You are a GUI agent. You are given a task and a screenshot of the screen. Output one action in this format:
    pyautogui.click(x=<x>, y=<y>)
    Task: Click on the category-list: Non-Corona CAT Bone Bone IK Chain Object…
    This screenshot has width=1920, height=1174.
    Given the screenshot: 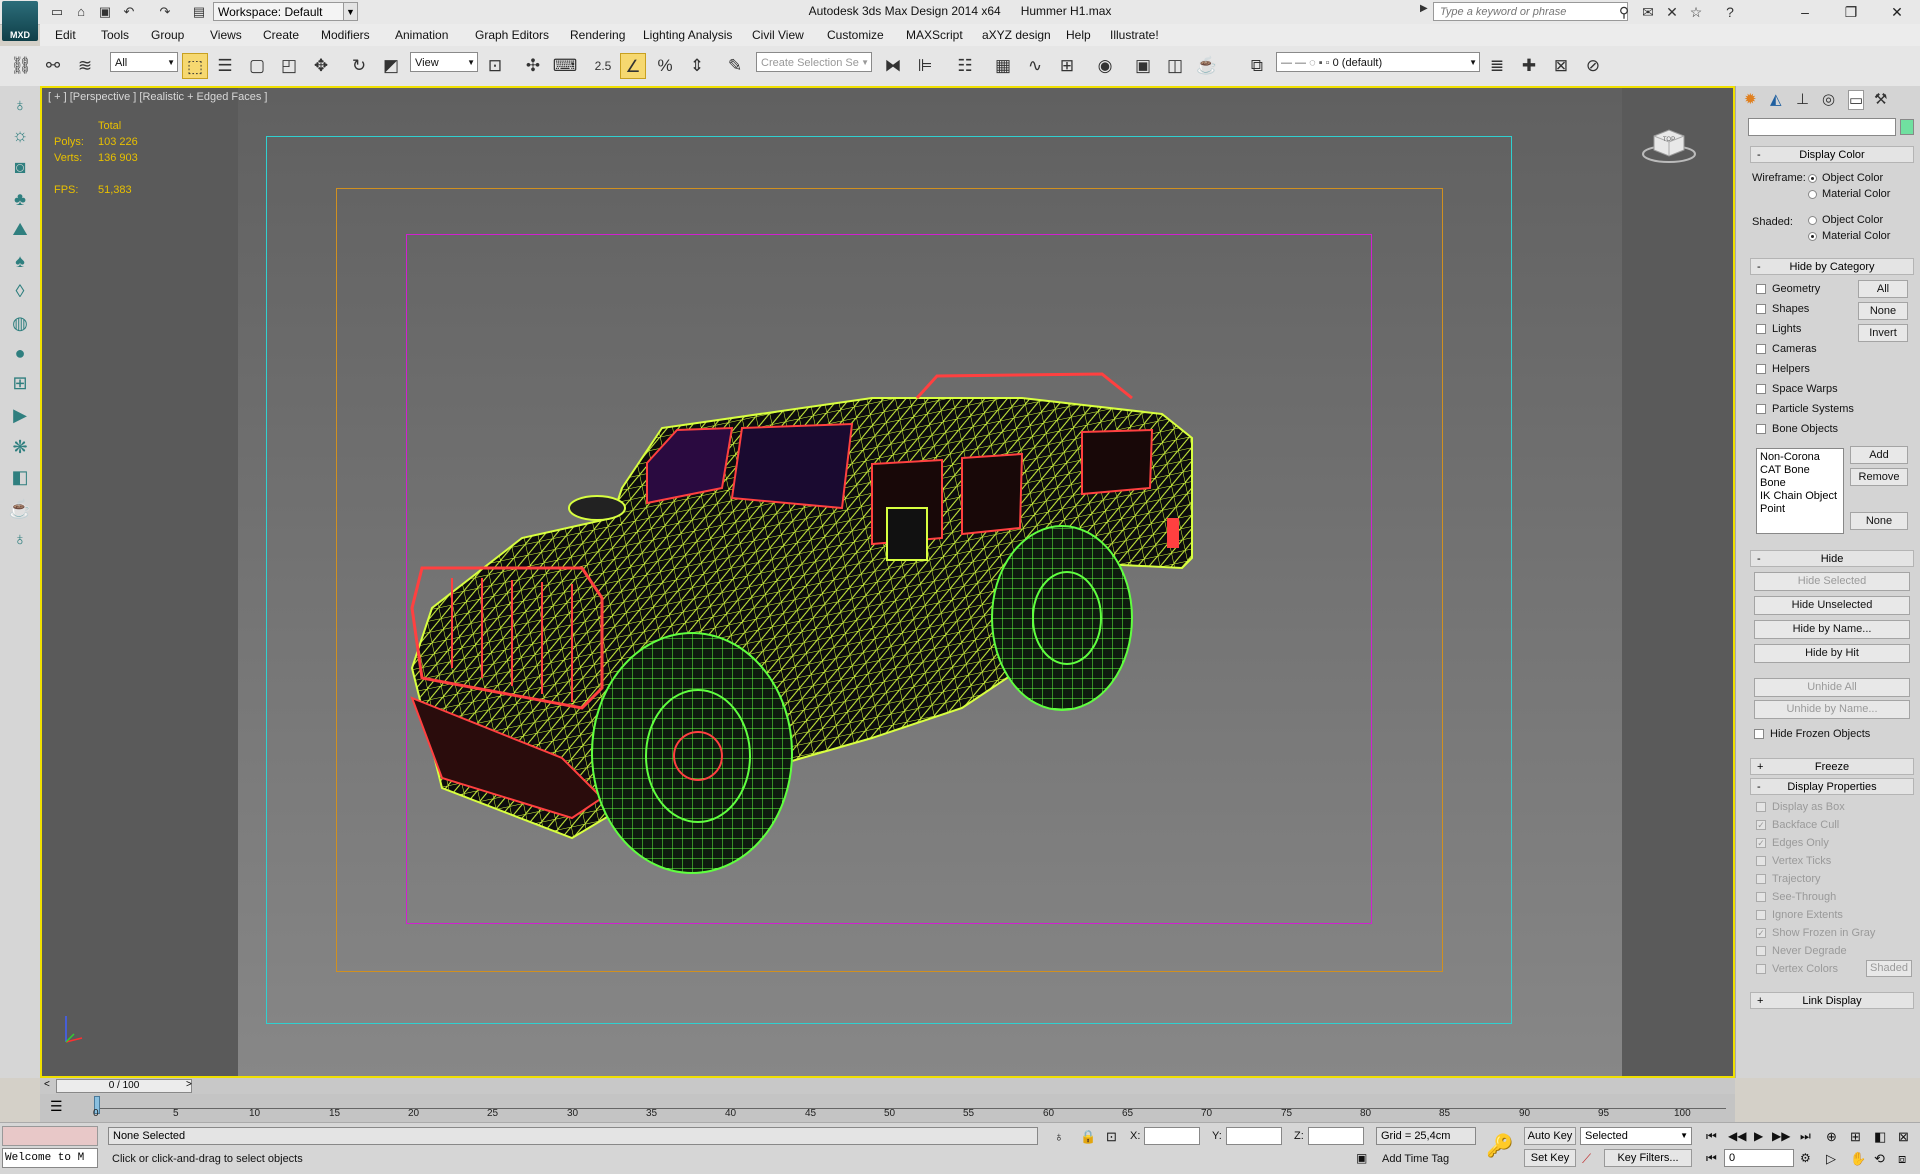 What is the action you would take?
    pyautogui.click(x=1800, y=491)
    